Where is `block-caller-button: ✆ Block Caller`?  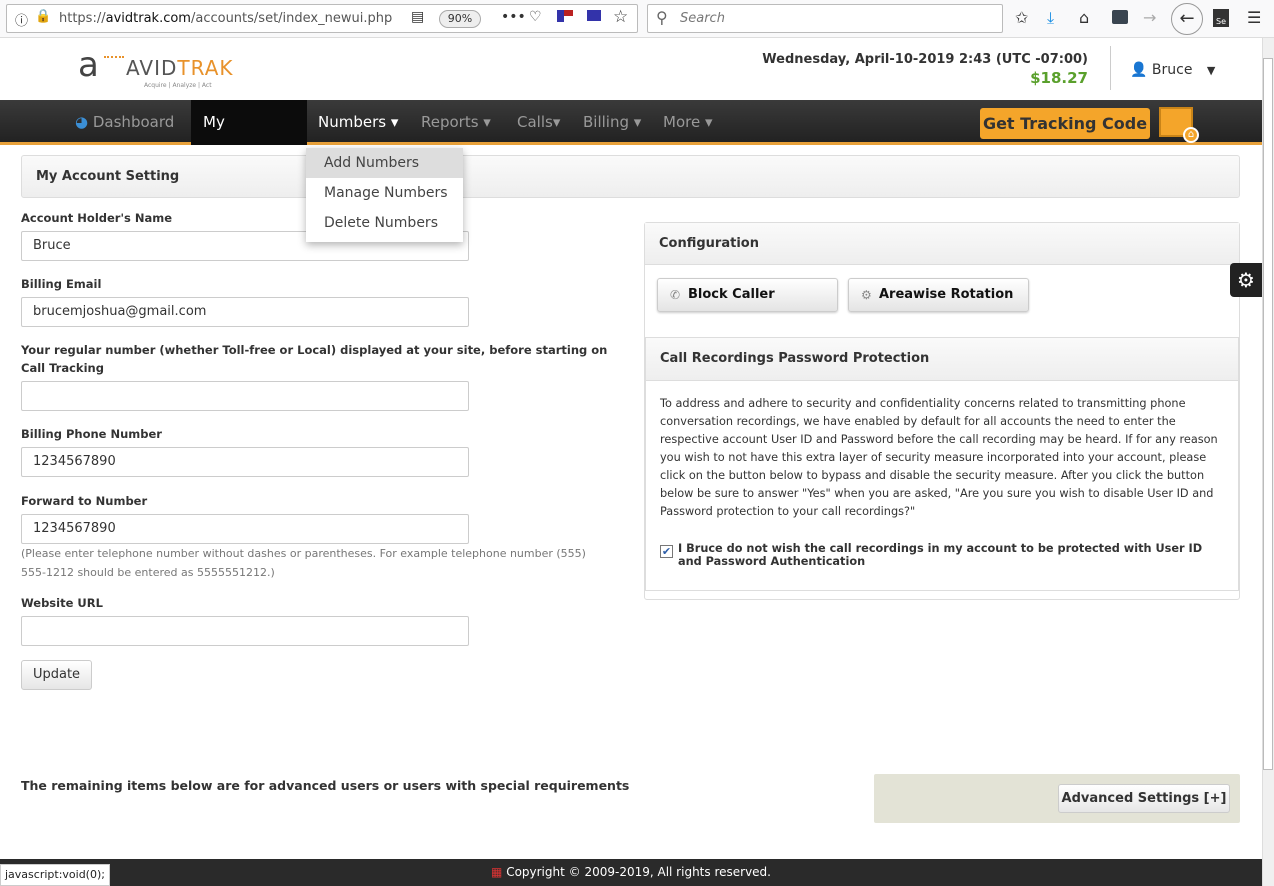 block-caller-button: ✆ Block Caller is located at coordinates (747, 295).